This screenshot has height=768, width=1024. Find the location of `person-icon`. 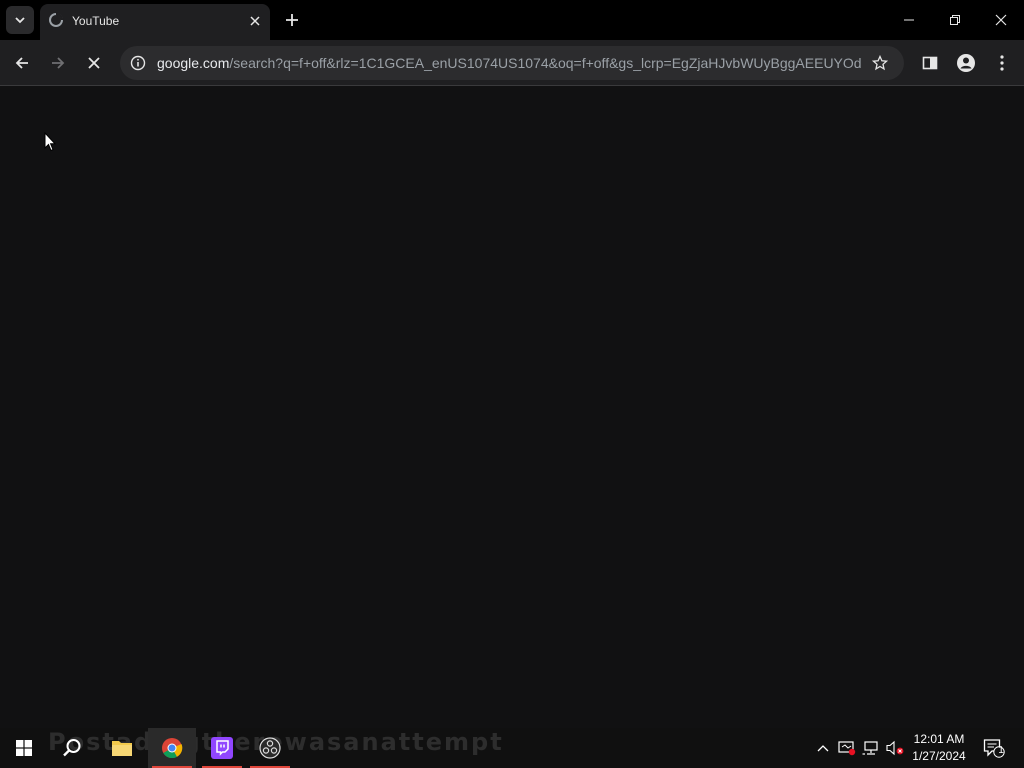

person-icon is located at coordinates (966, 63).